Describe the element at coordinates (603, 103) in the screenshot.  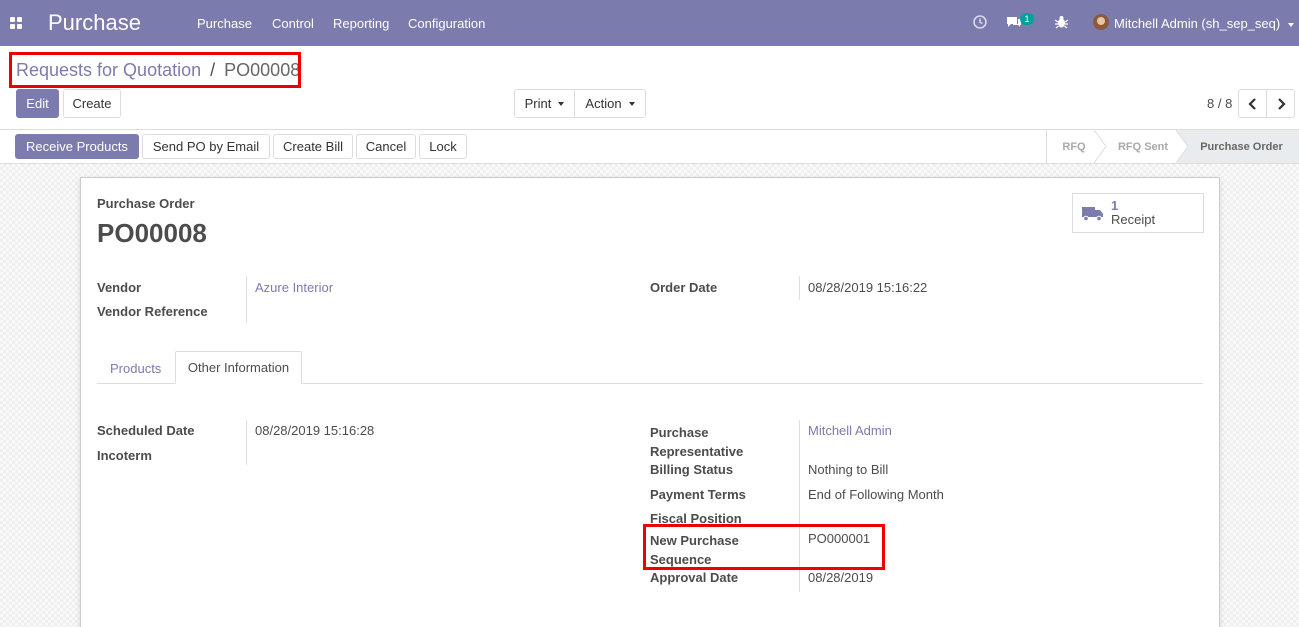
I see `action-label: Action` at that location.